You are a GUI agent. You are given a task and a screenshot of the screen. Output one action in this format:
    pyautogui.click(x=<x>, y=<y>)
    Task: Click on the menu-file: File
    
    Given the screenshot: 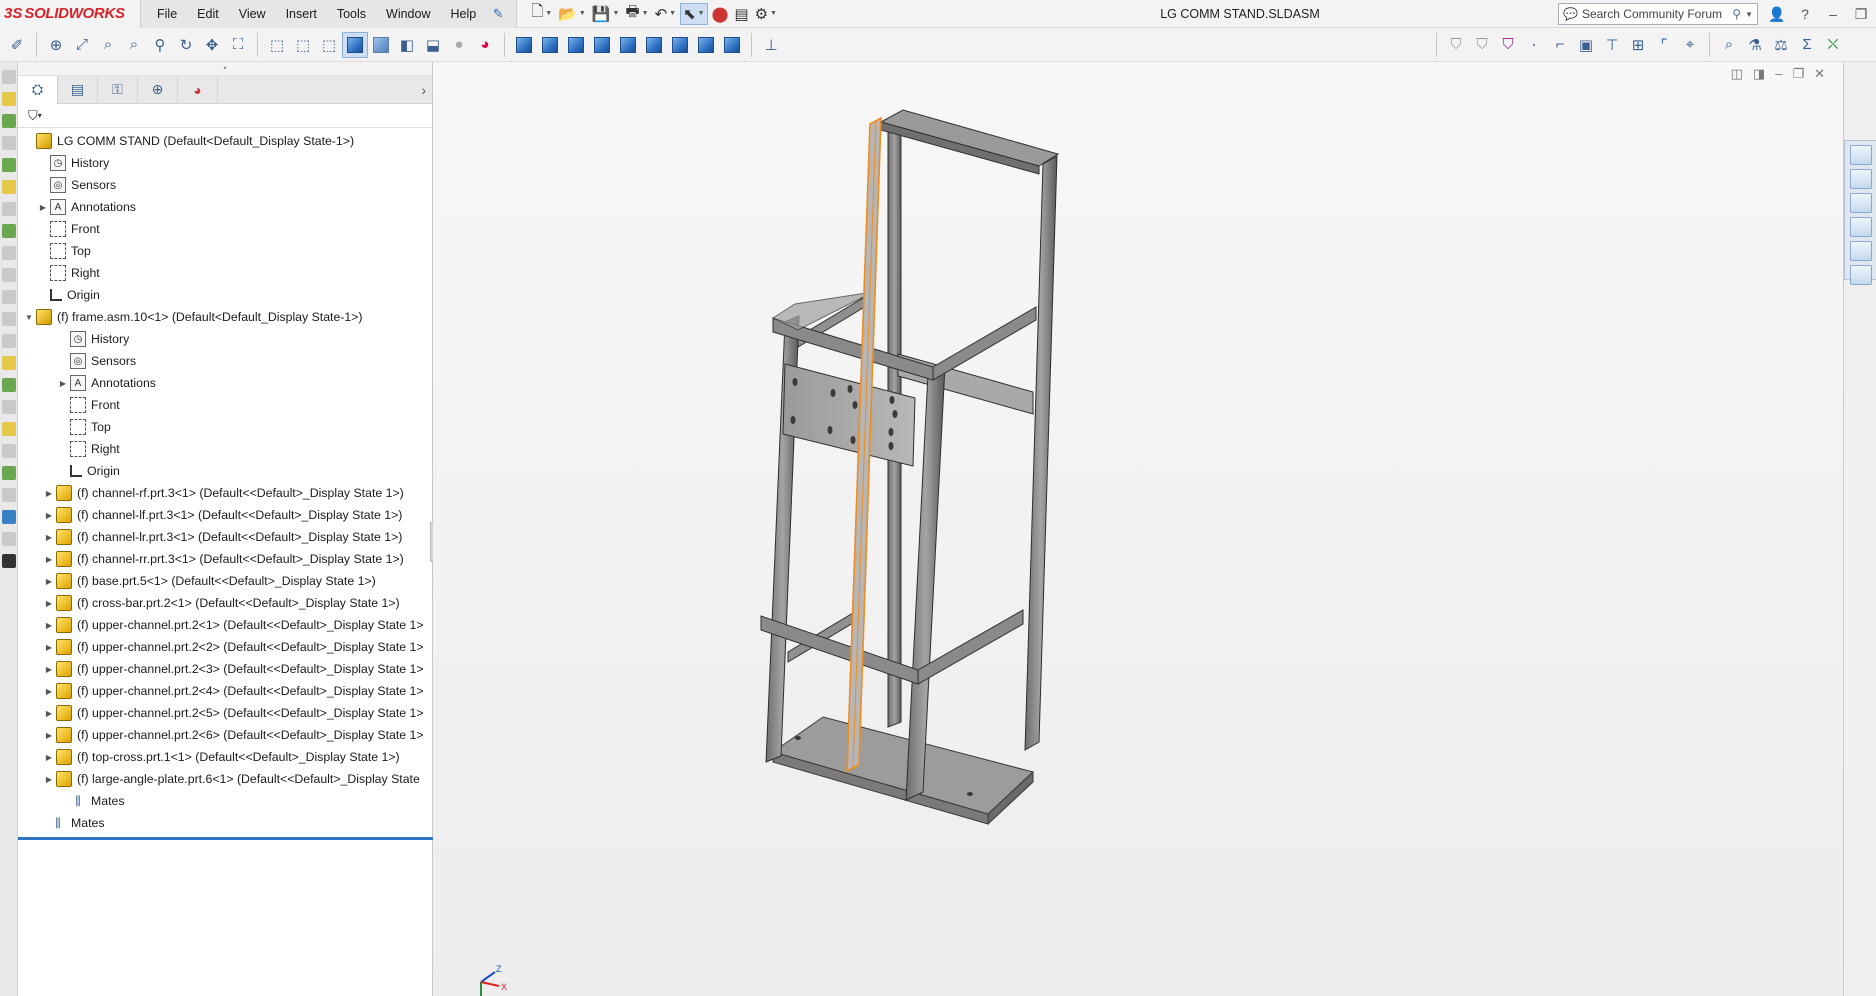 What is the action you would take?
    pyautogui.click(x=167, y=14)
    